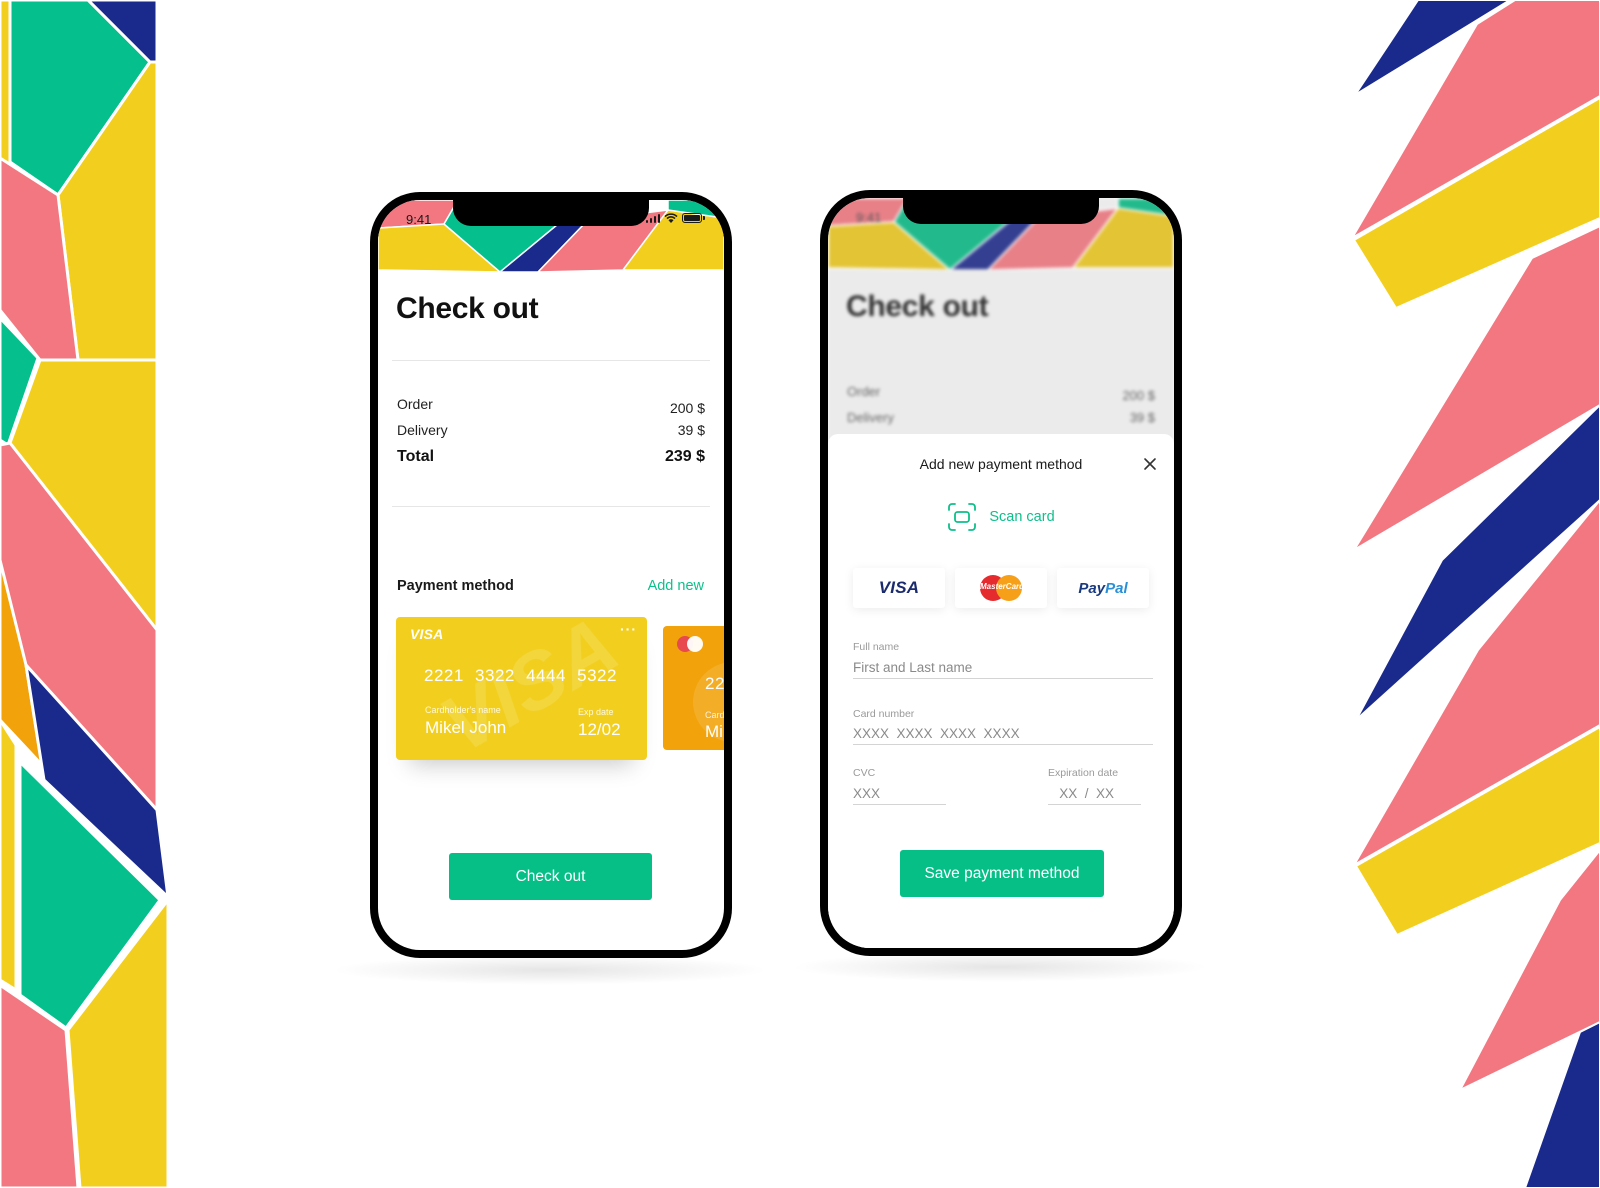 This screenshot has height=1188, width=1600. What do you see at coordinates (684, 456) in the screenshot?
I see `total-value: 239 $` at bounding box center [684, 456].